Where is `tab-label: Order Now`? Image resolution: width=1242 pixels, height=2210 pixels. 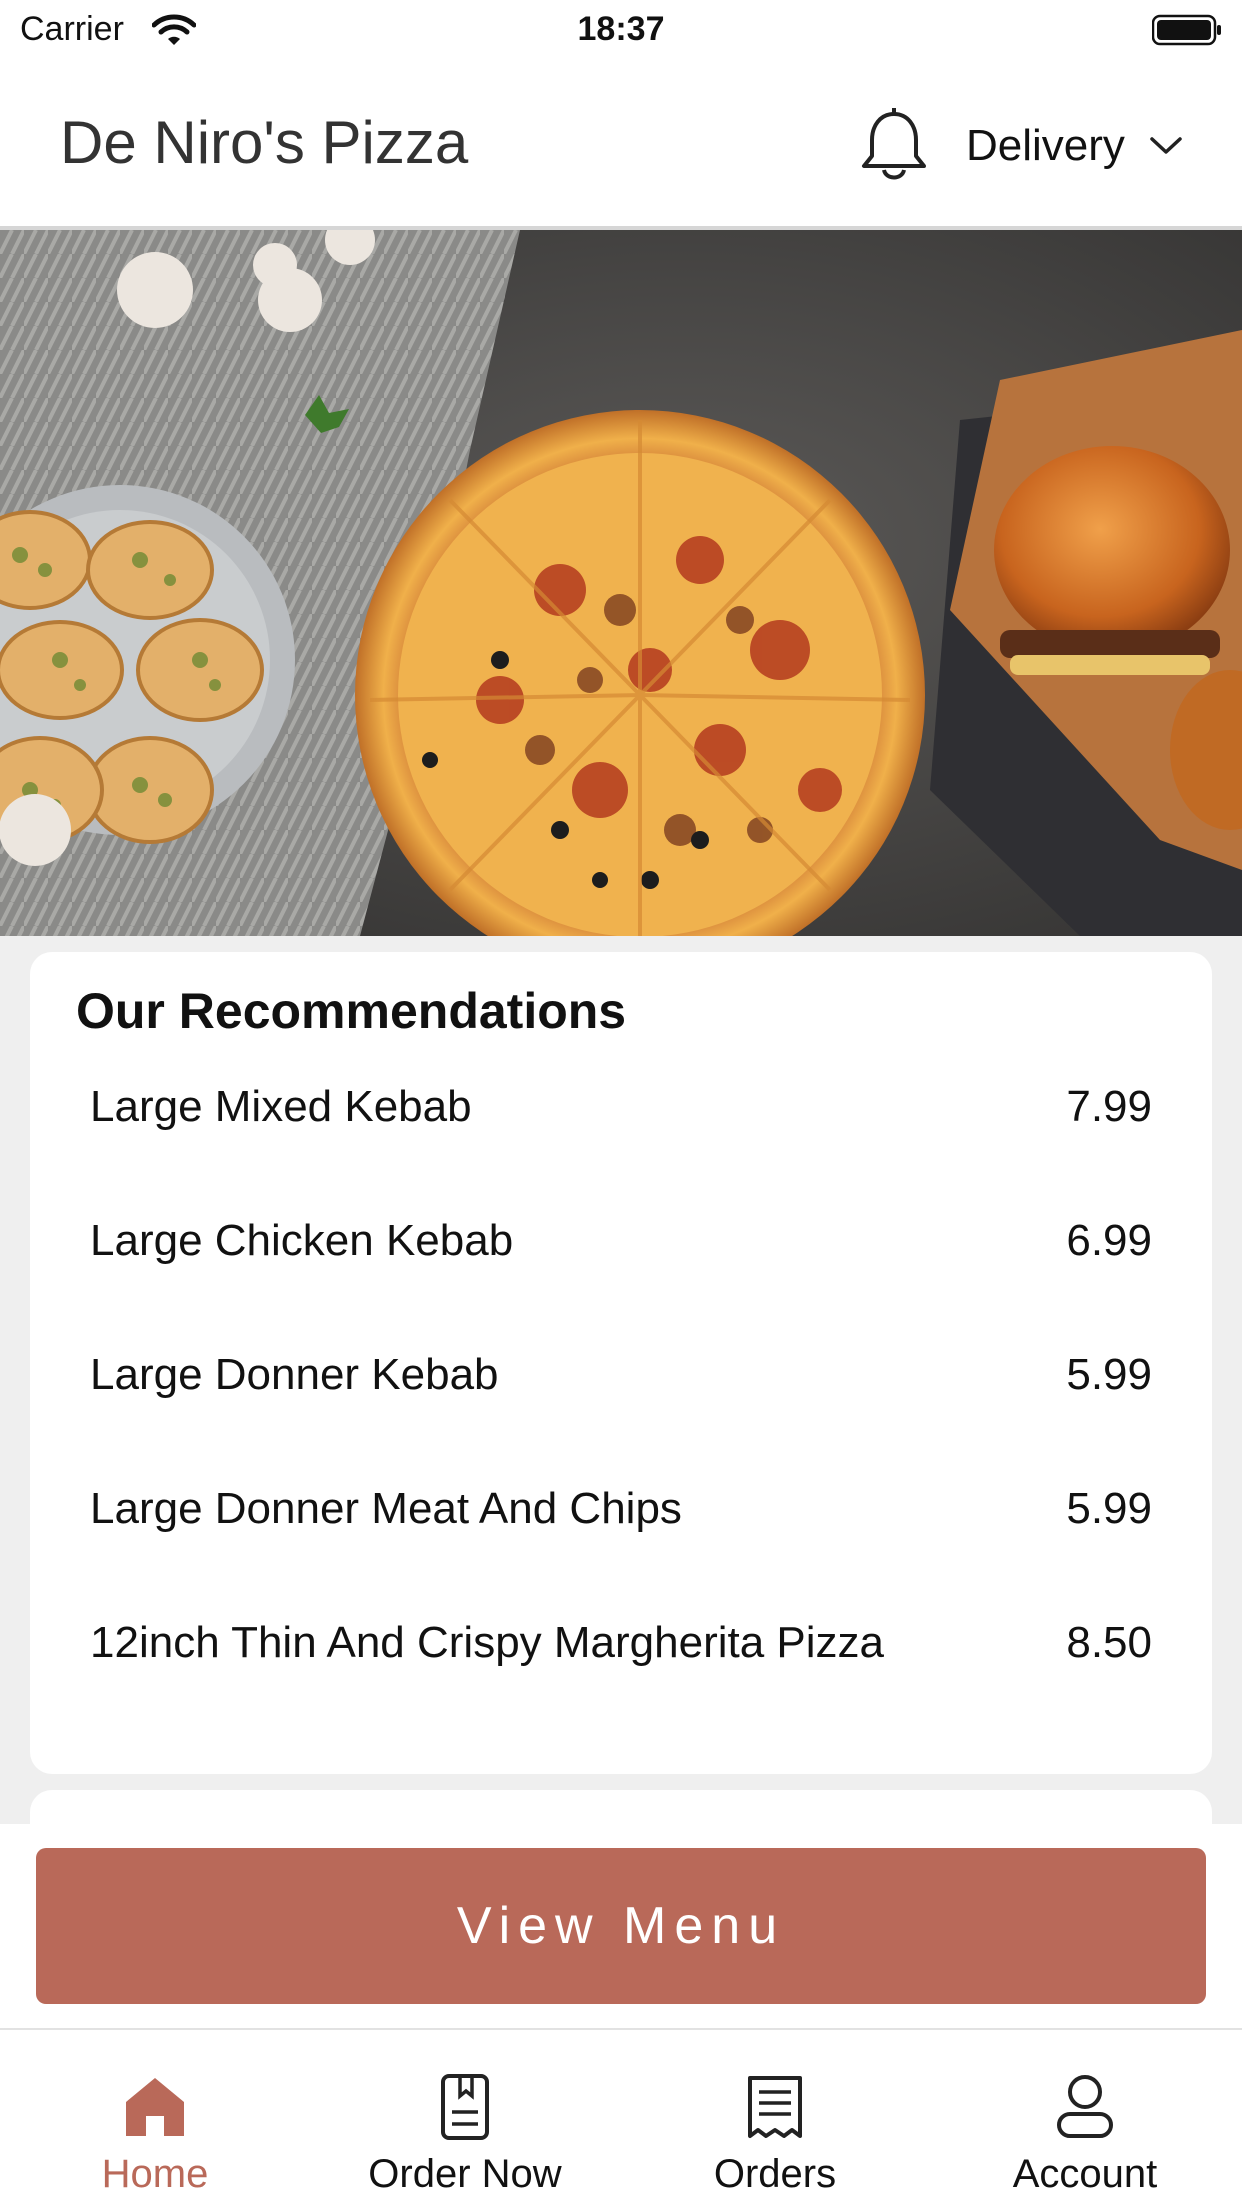 tab-label: Order Now is located at coordinates (465, 2174).